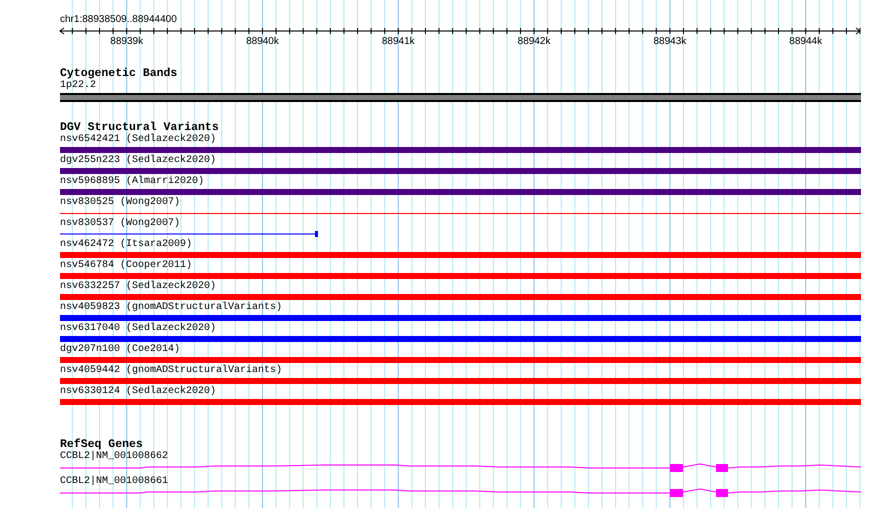 The width and height of the screenshot is (890, 508). What do you see at coordinates (171, 307) in the screenshot?
I see `variant-label: nsv4059823 (gnomADStructuralVariants)` at bounding box center [171, 307].